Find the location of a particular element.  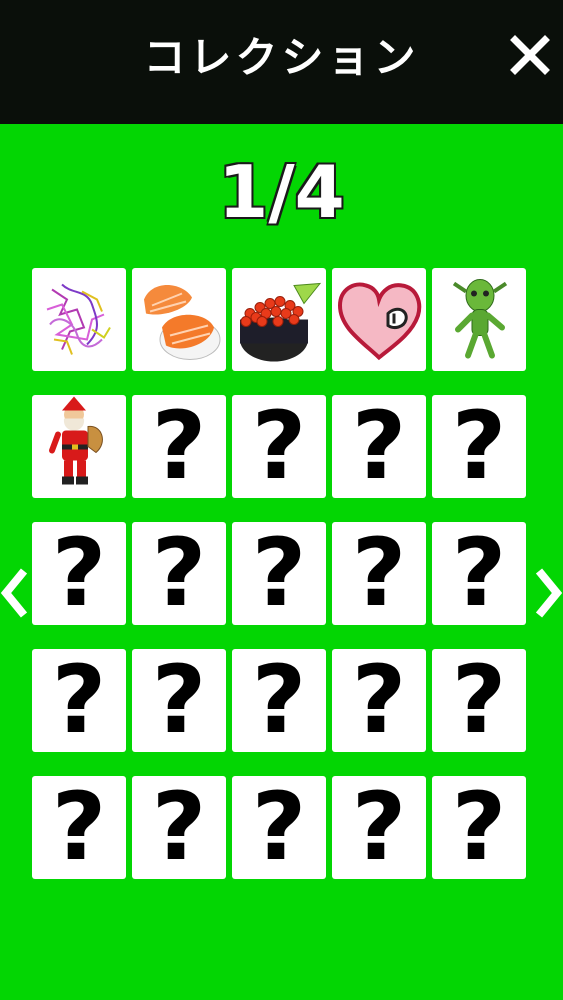

close-icon is located at coordinates (530, 55).